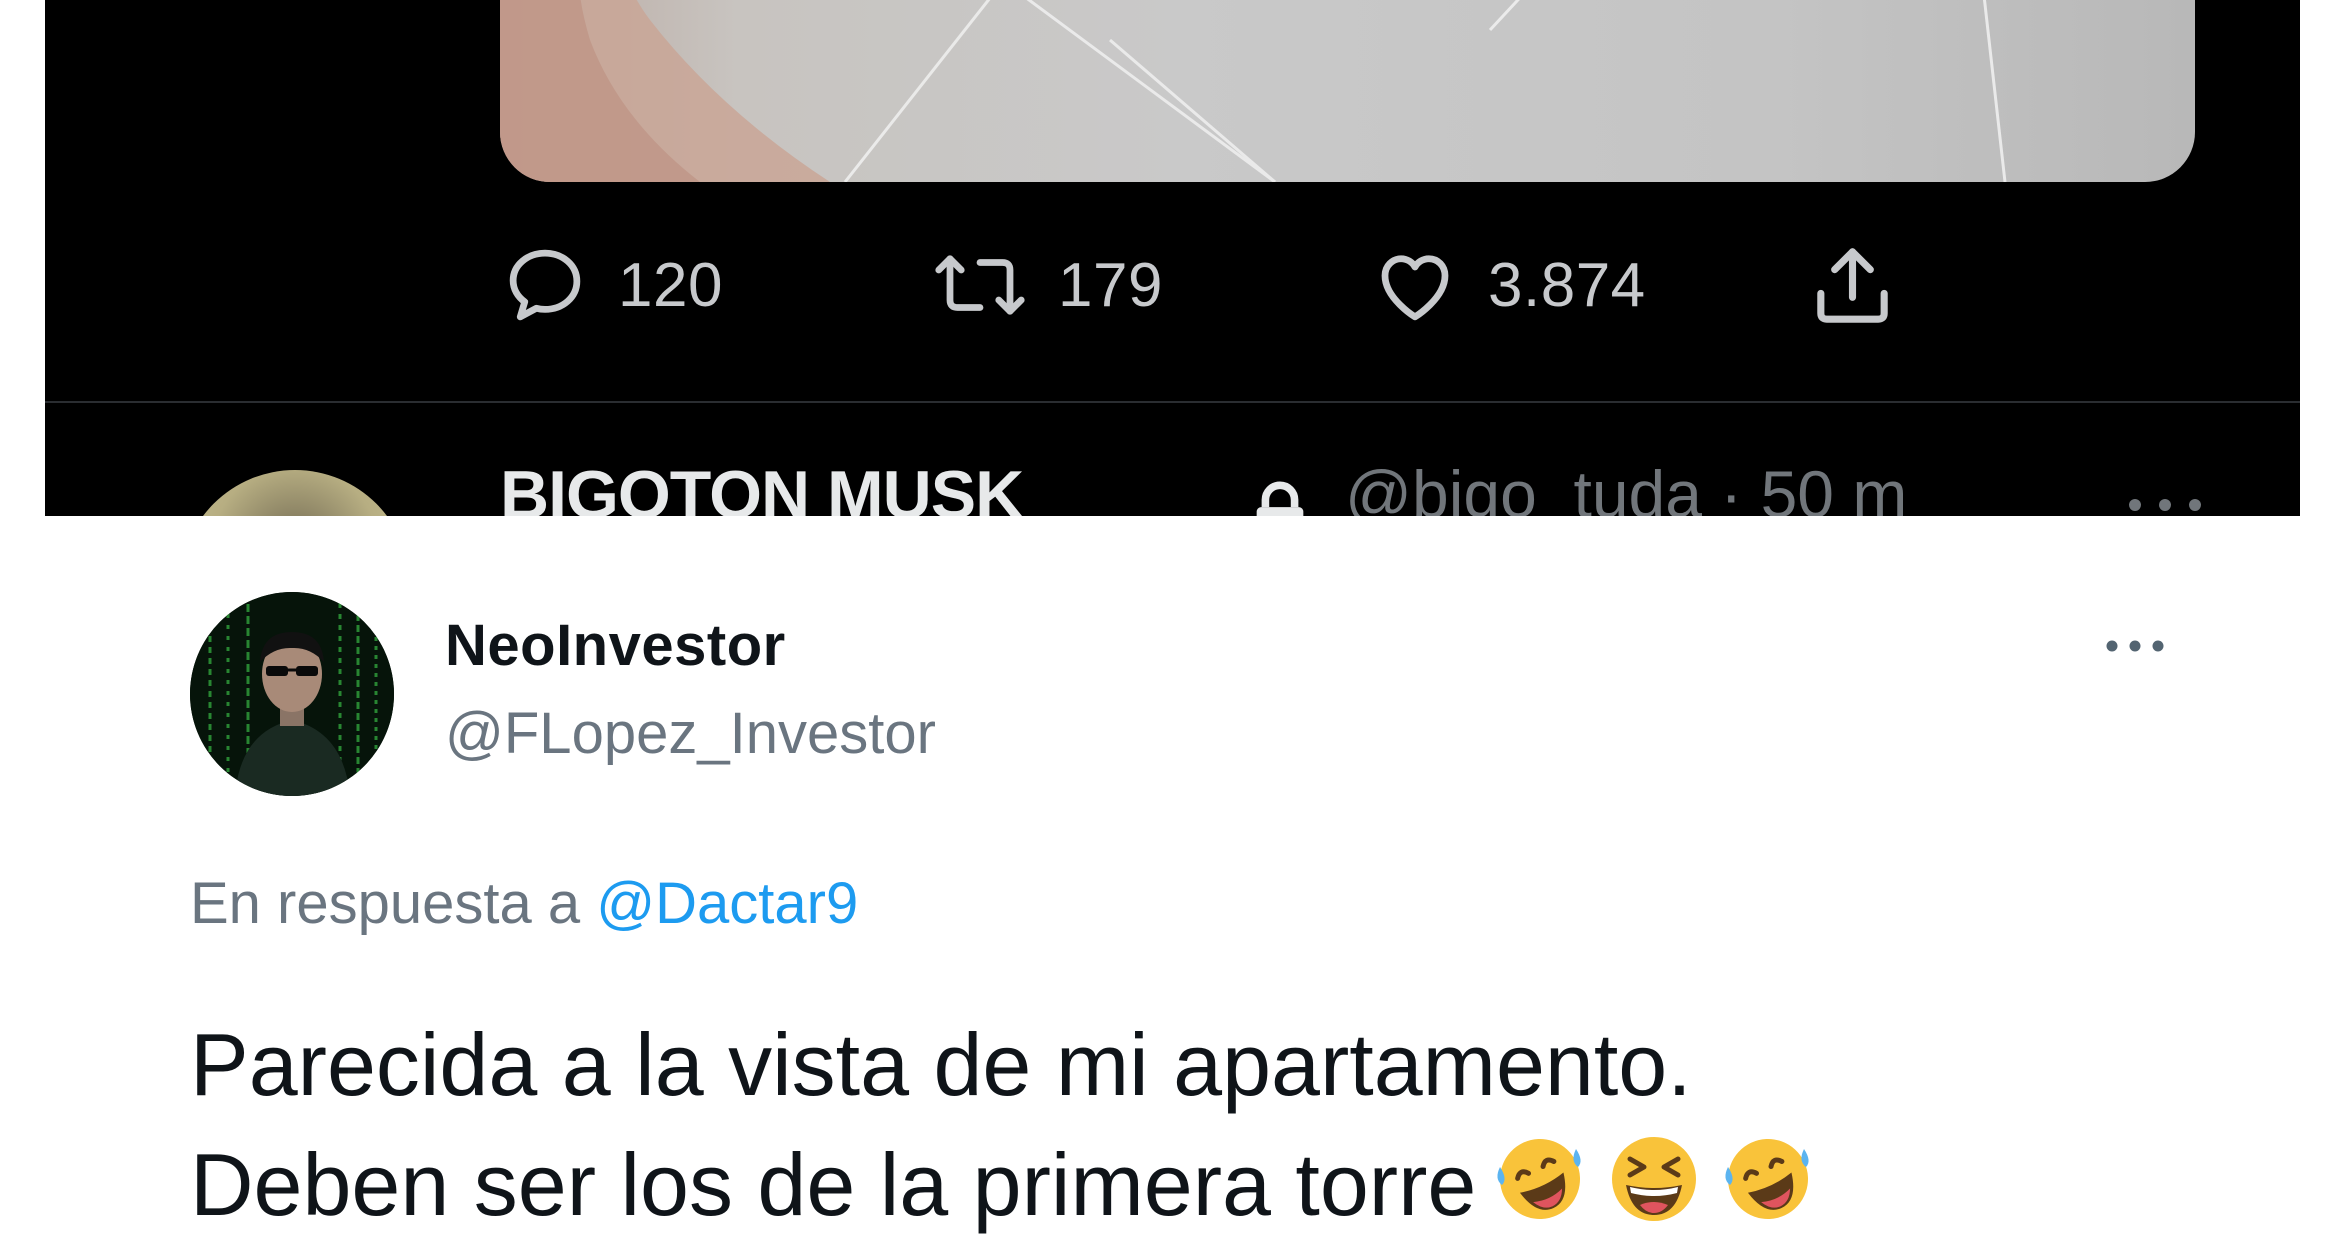  What do you see at coordinates (1172, 402) in the screenshot?
I see `tweet-divider` at bounding box center [1172, 402].